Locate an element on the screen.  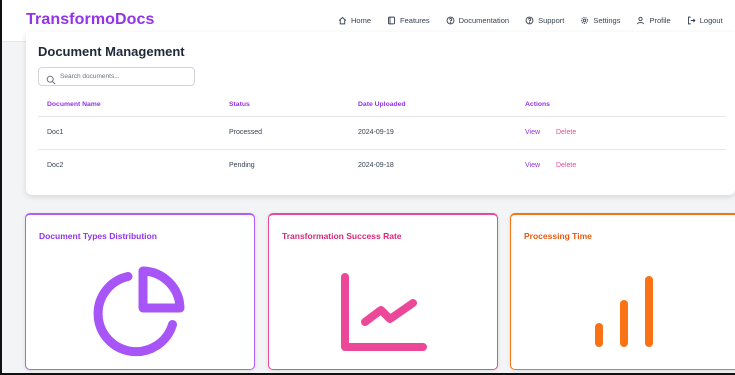
nav-support: Support is located at coordinates (544, 20).